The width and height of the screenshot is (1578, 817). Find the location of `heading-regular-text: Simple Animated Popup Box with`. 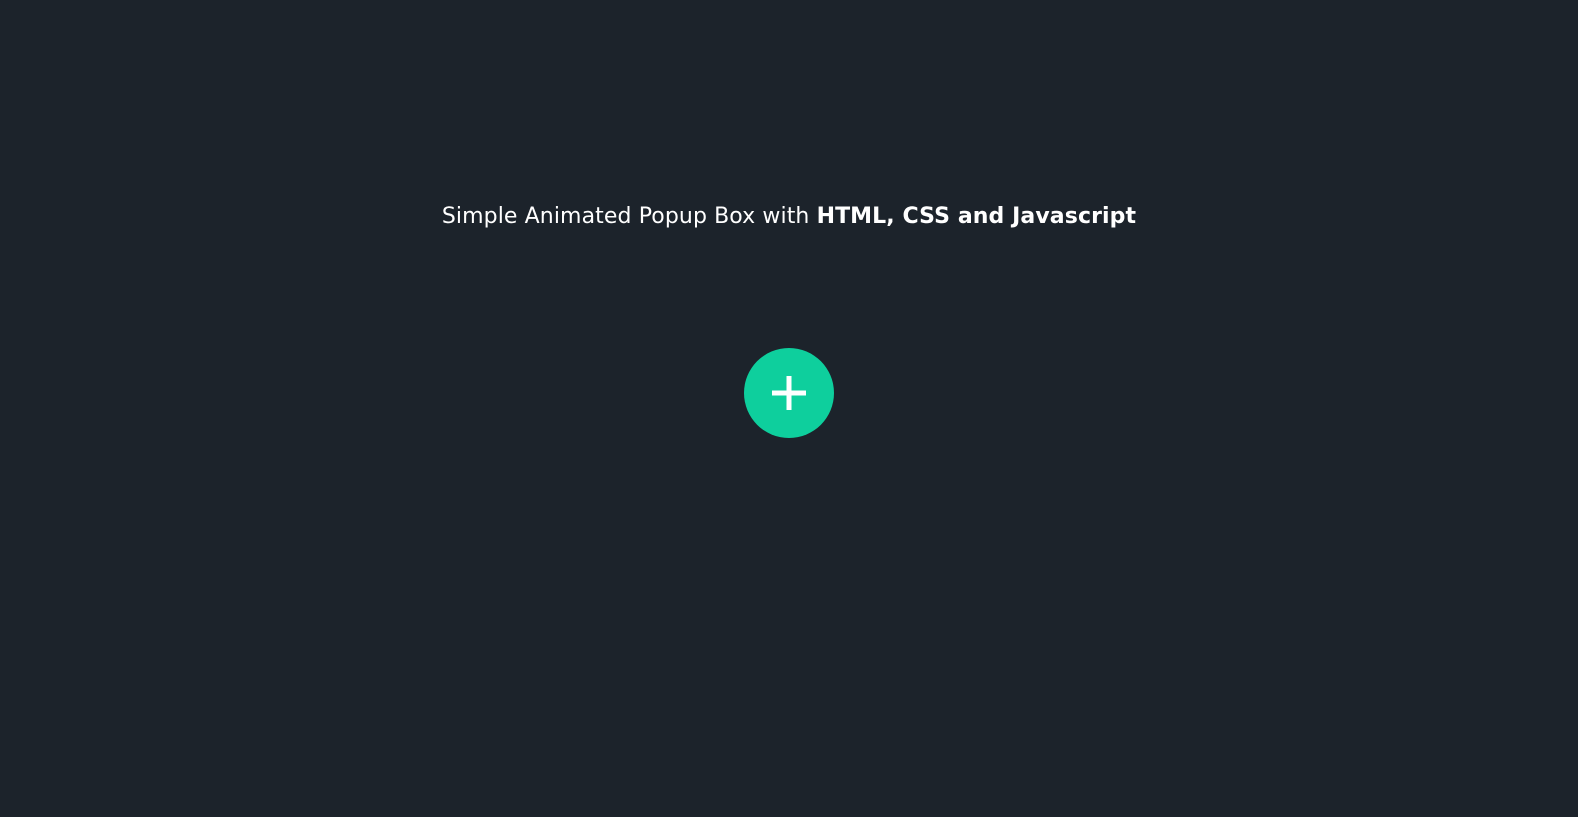

heading-regular-text: Simple Animated Popup Box with is located at coordinates (629, 216).